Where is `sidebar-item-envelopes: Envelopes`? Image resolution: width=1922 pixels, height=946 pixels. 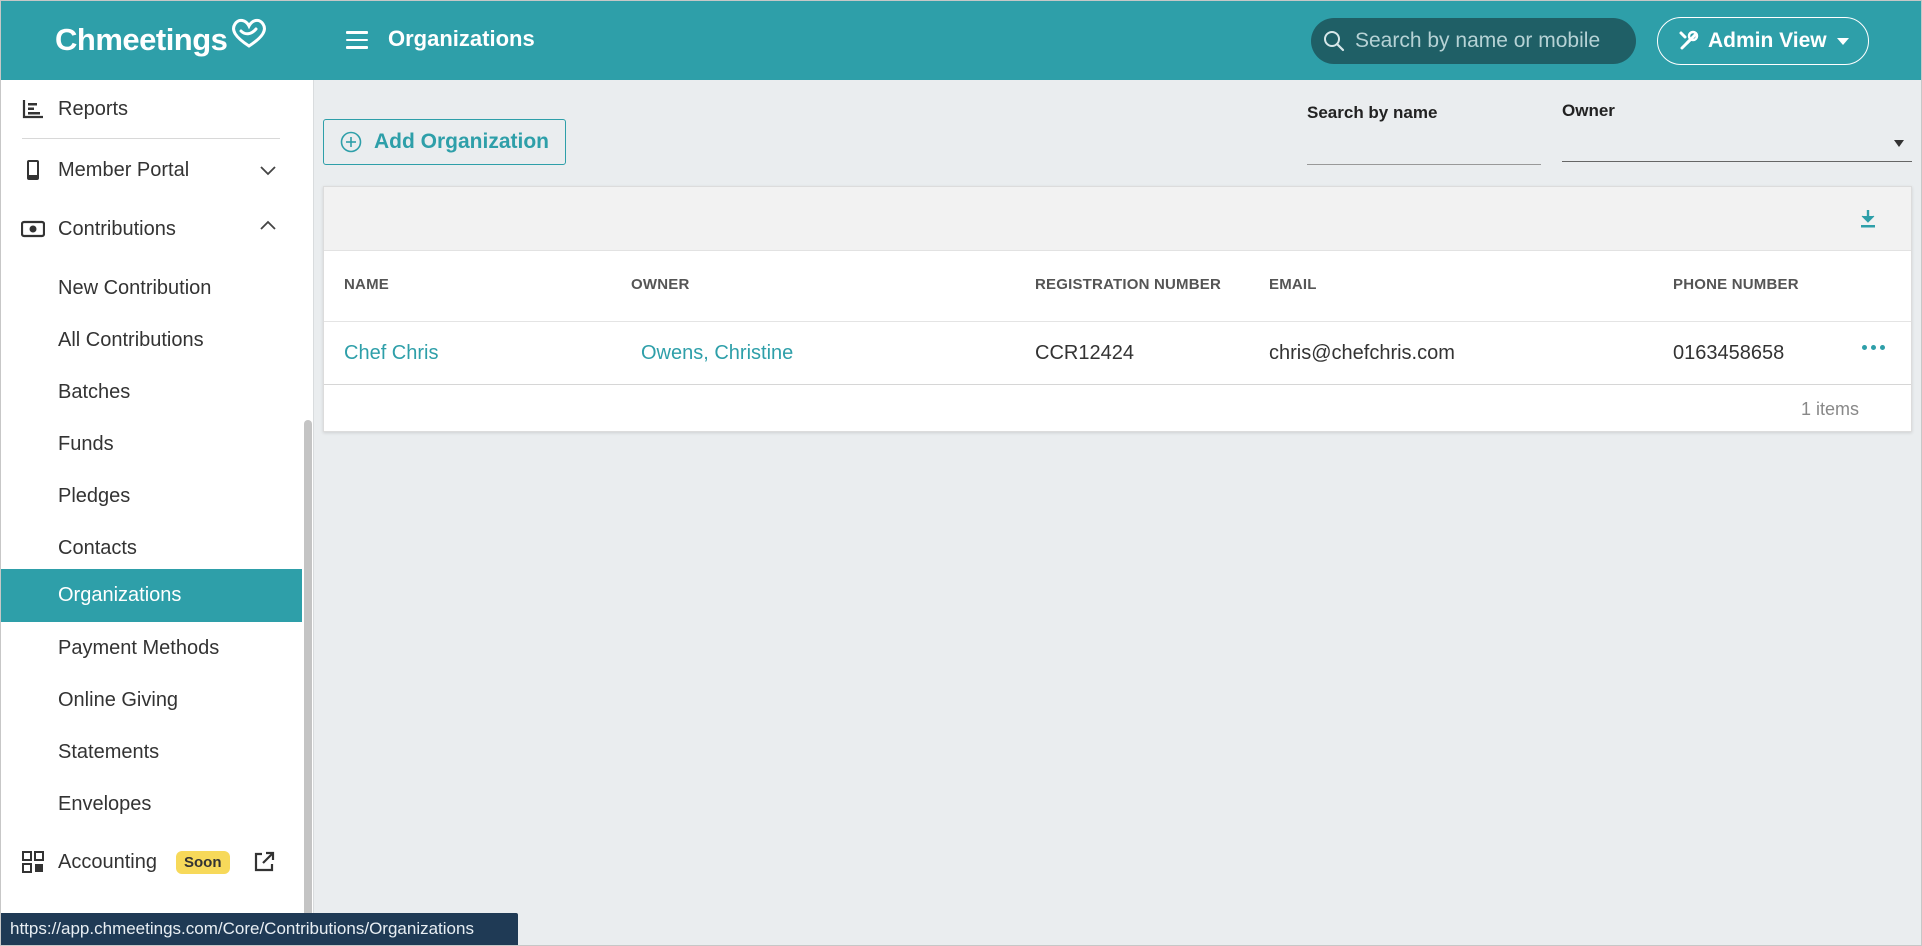 sidebar-item-envelopes: Envelopes is located at coordinates (151, 804).